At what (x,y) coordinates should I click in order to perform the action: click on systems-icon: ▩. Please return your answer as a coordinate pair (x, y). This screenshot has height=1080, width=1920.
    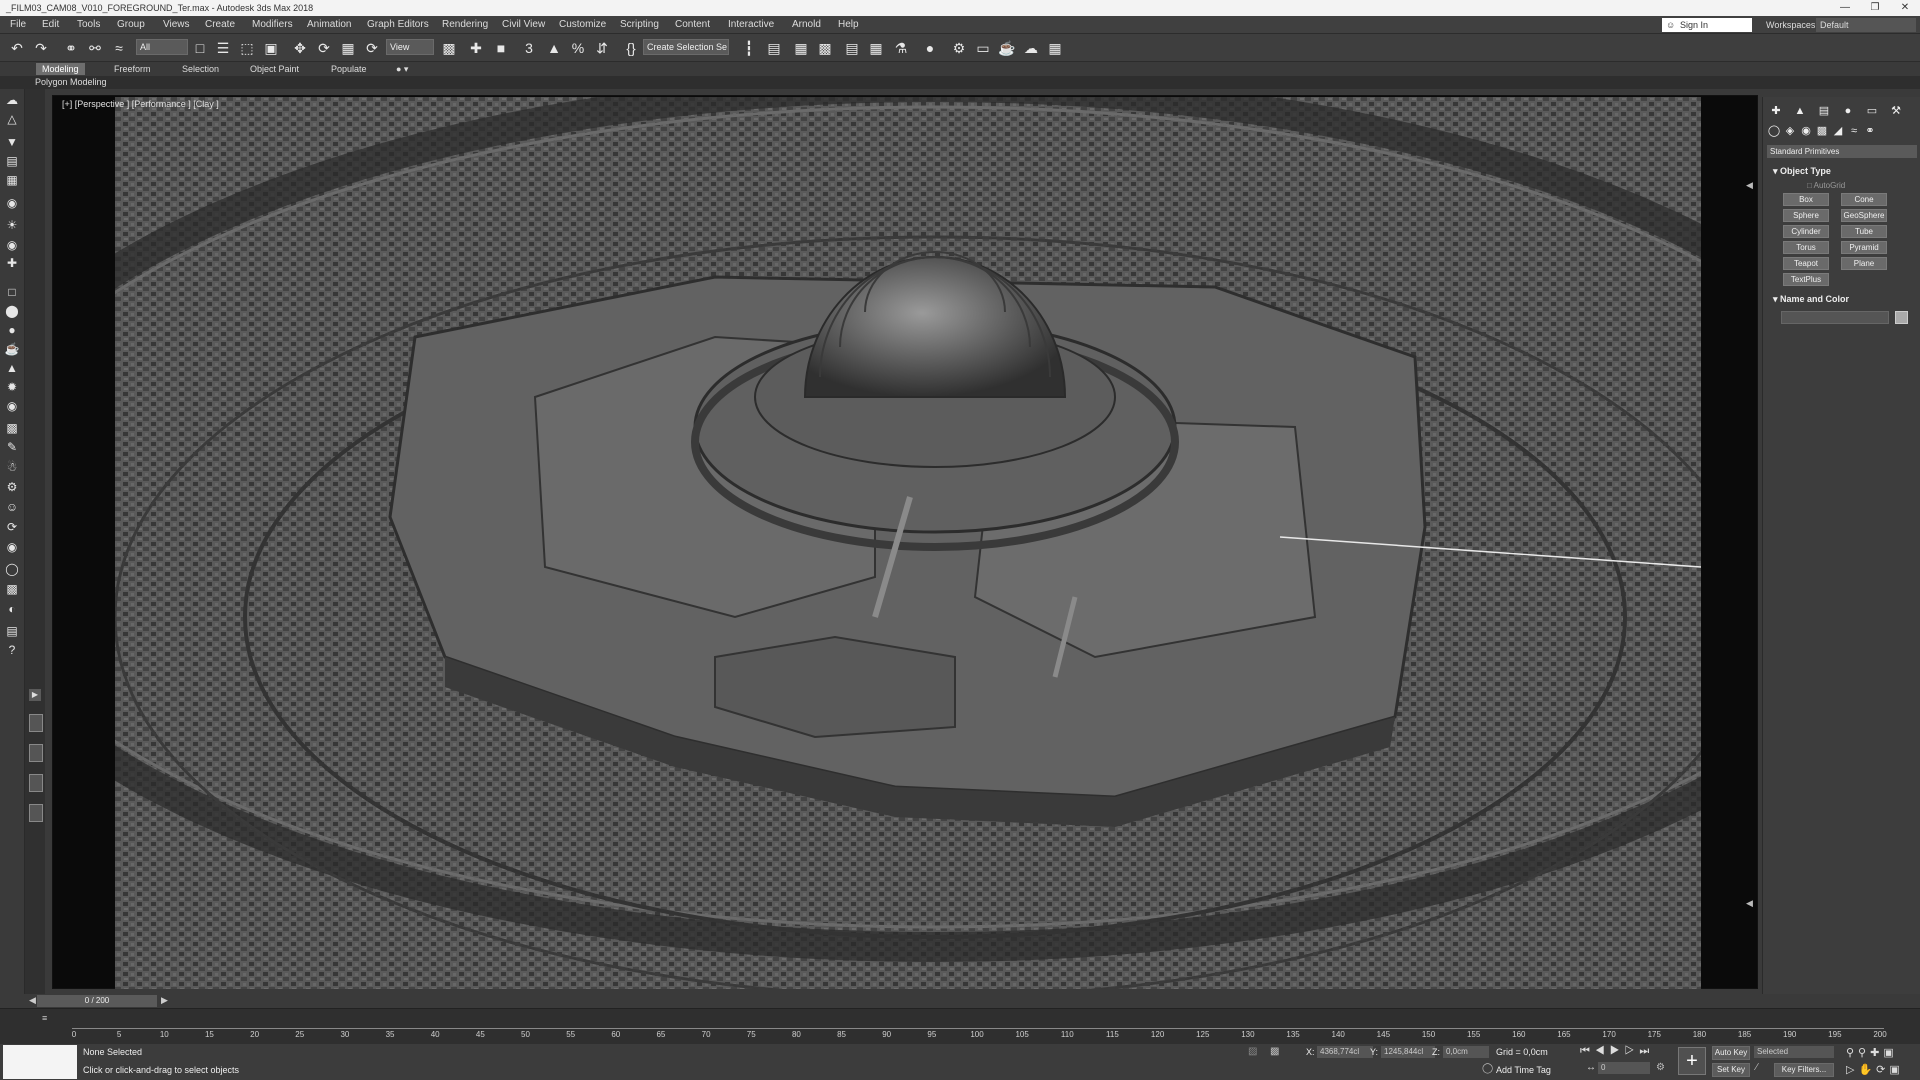
    Looking at the image, I should click on (12, 428).